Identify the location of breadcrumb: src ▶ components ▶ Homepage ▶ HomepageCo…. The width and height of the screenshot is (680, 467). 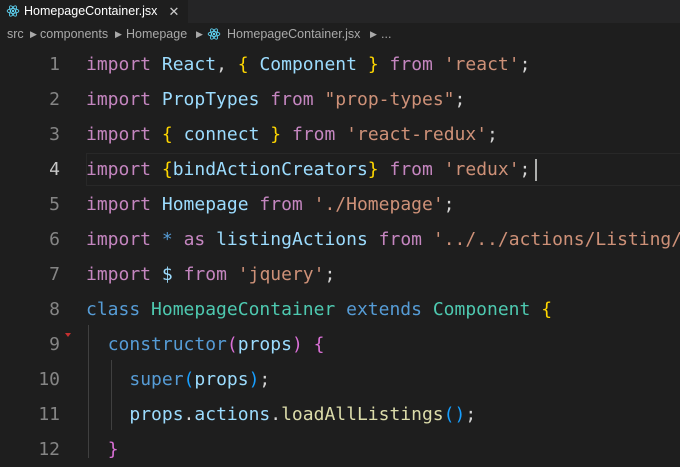
(340, 34).